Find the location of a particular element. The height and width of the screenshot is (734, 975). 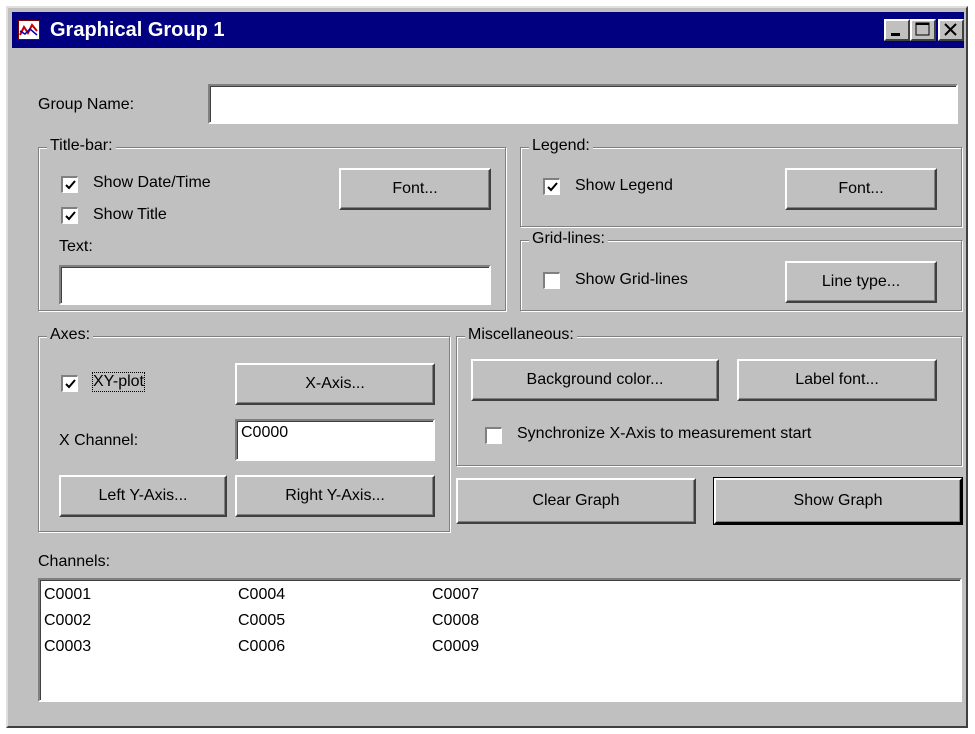

close-button is located at coordinates (951, 30).